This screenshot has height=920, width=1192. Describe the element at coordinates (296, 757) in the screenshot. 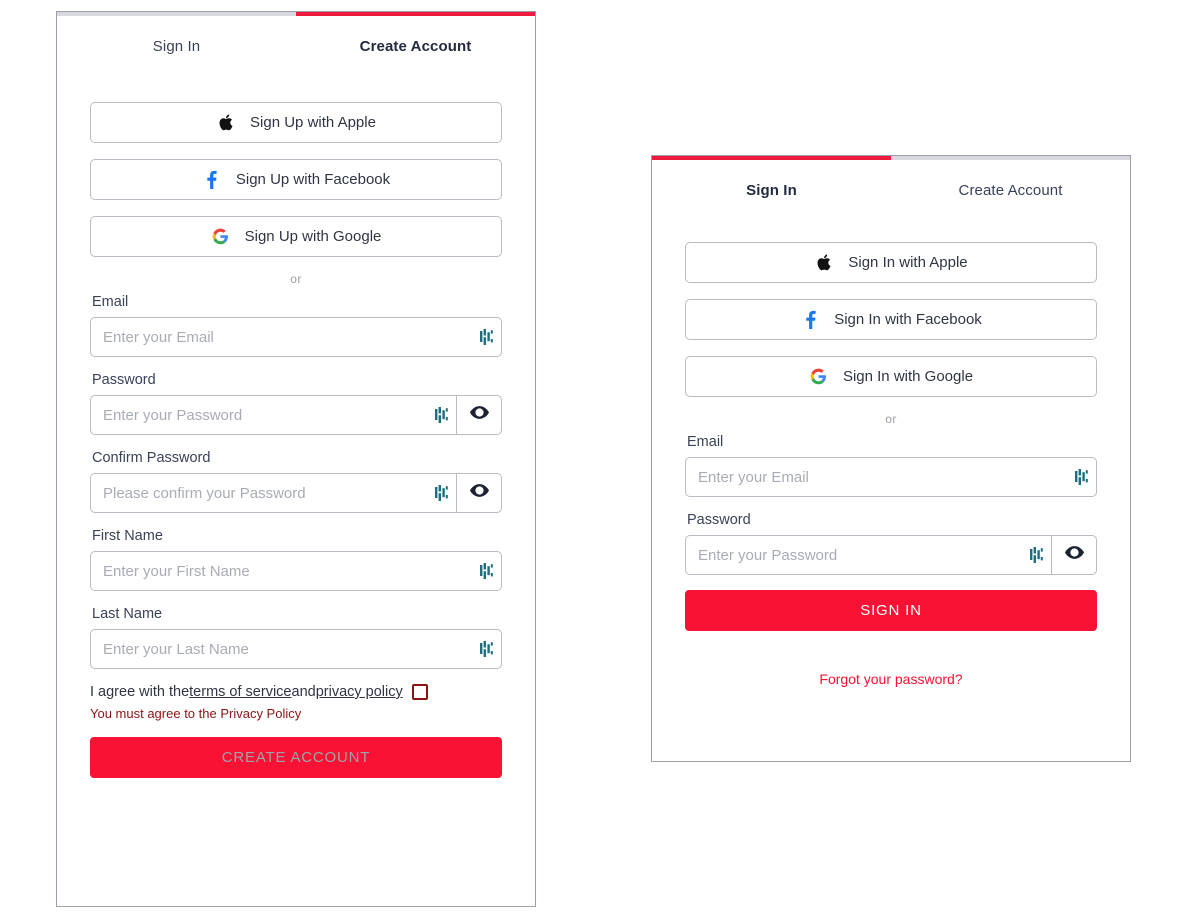

I see `create-account-submit-button: CREATE ACCOUNT` at that location.